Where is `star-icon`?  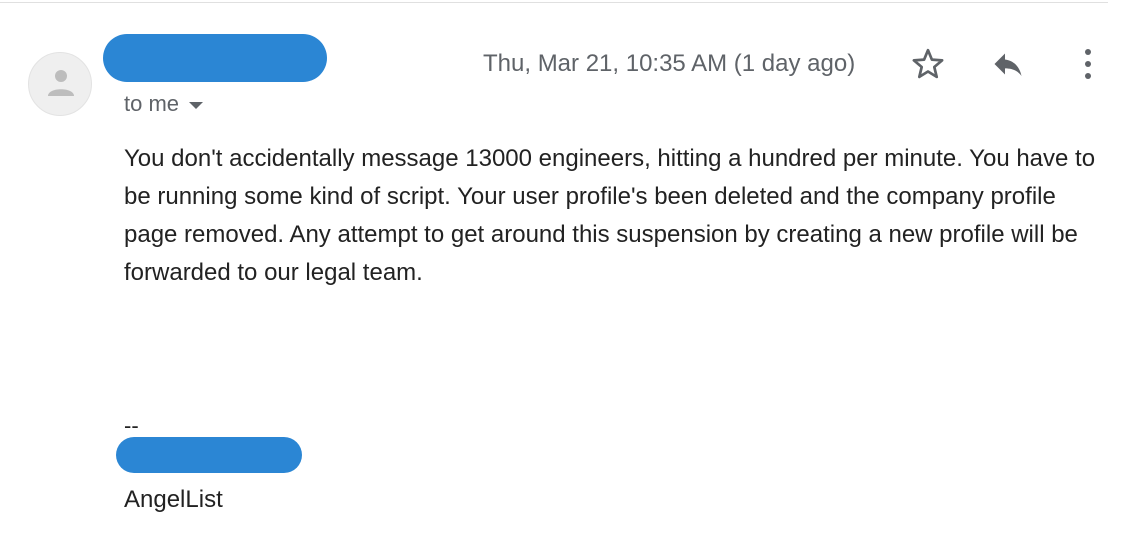 star-icon is located at coordinates (928, 63).